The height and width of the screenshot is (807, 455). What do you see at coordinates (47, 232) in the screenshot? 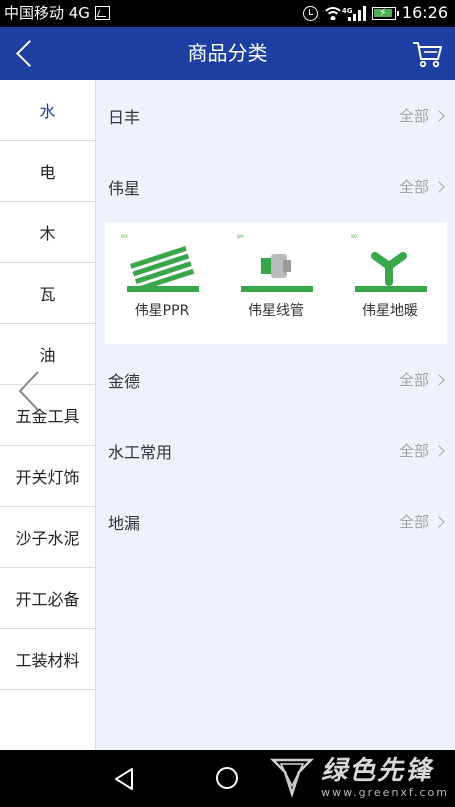
I see `sidebar-item-wood: 木` at bounding box center [47, 232].